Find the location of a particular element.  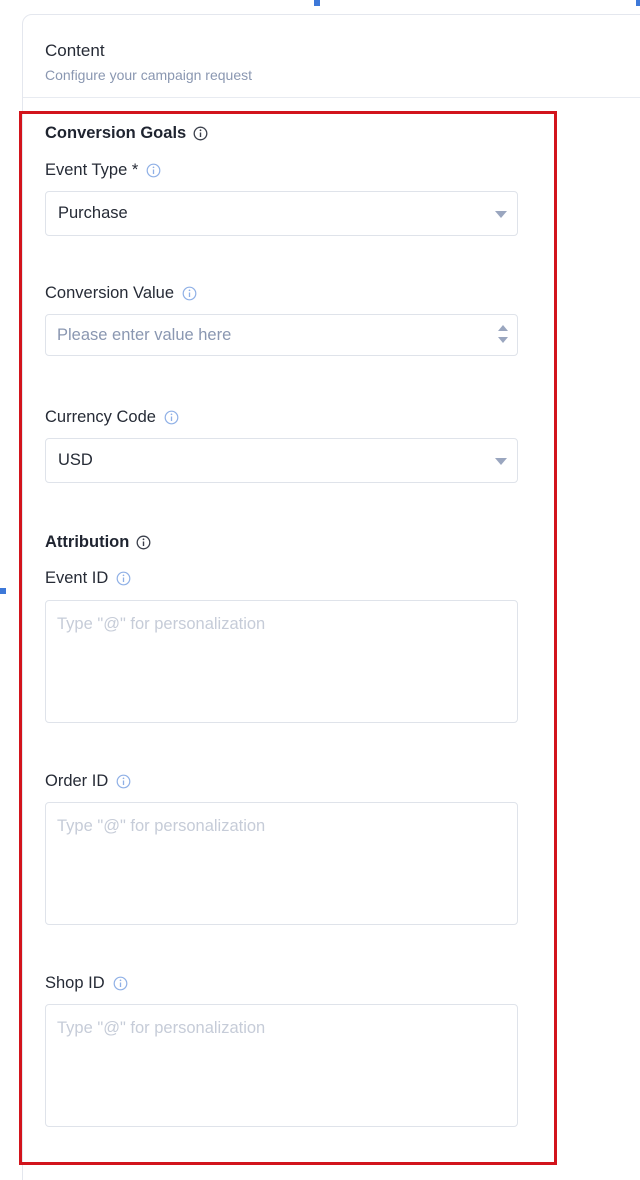

event-type-select: Purchase is located at coordinates (281, 213).